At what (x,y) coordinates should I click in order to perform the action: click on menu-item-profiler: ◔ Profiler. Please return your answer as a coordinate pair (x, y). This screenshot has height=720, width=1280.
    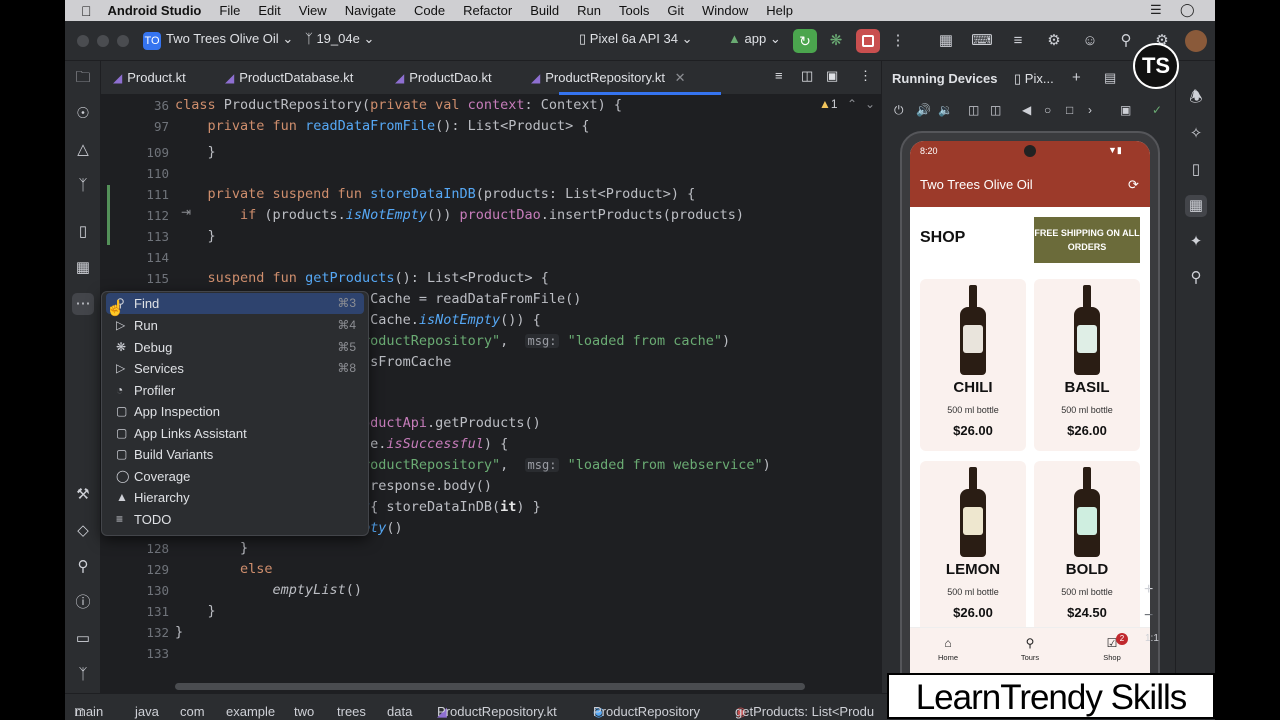
    Looking at the image, I should click on (235, 390).